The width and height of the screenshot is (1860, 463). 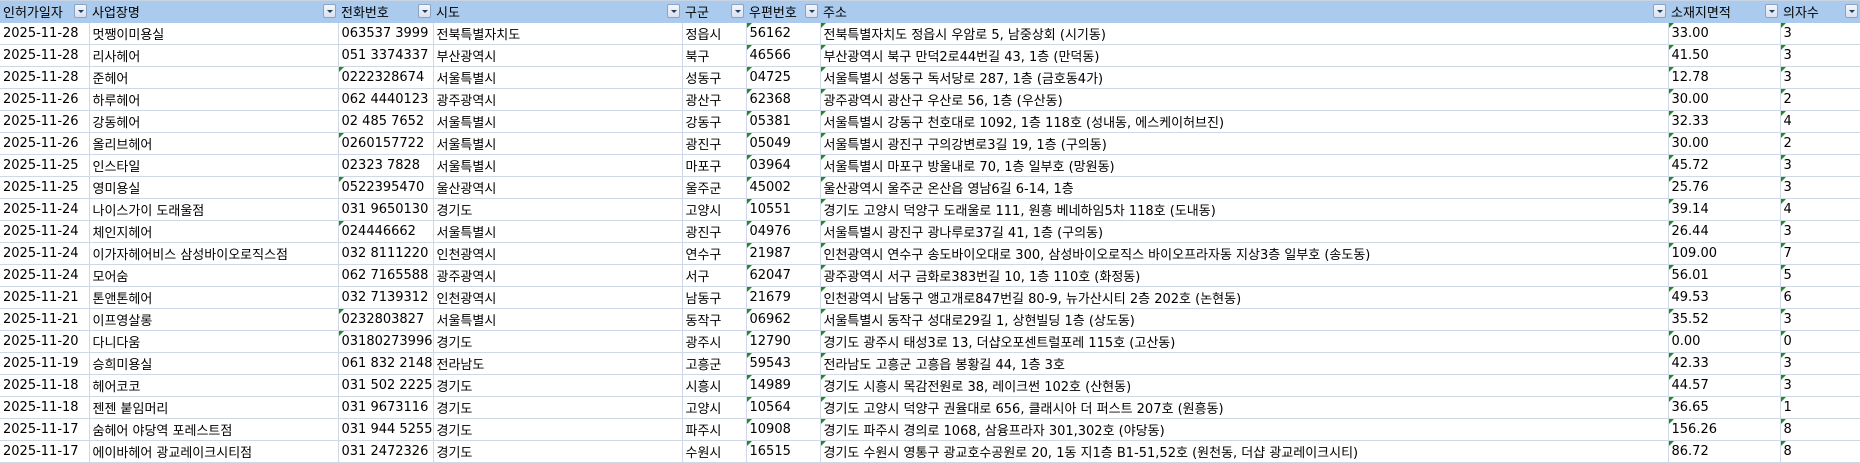 What do you see at coordinates (386, 385) in the screenshot?
I see `cell-phone: 031 502 2225` at bounding box center [386, 385].